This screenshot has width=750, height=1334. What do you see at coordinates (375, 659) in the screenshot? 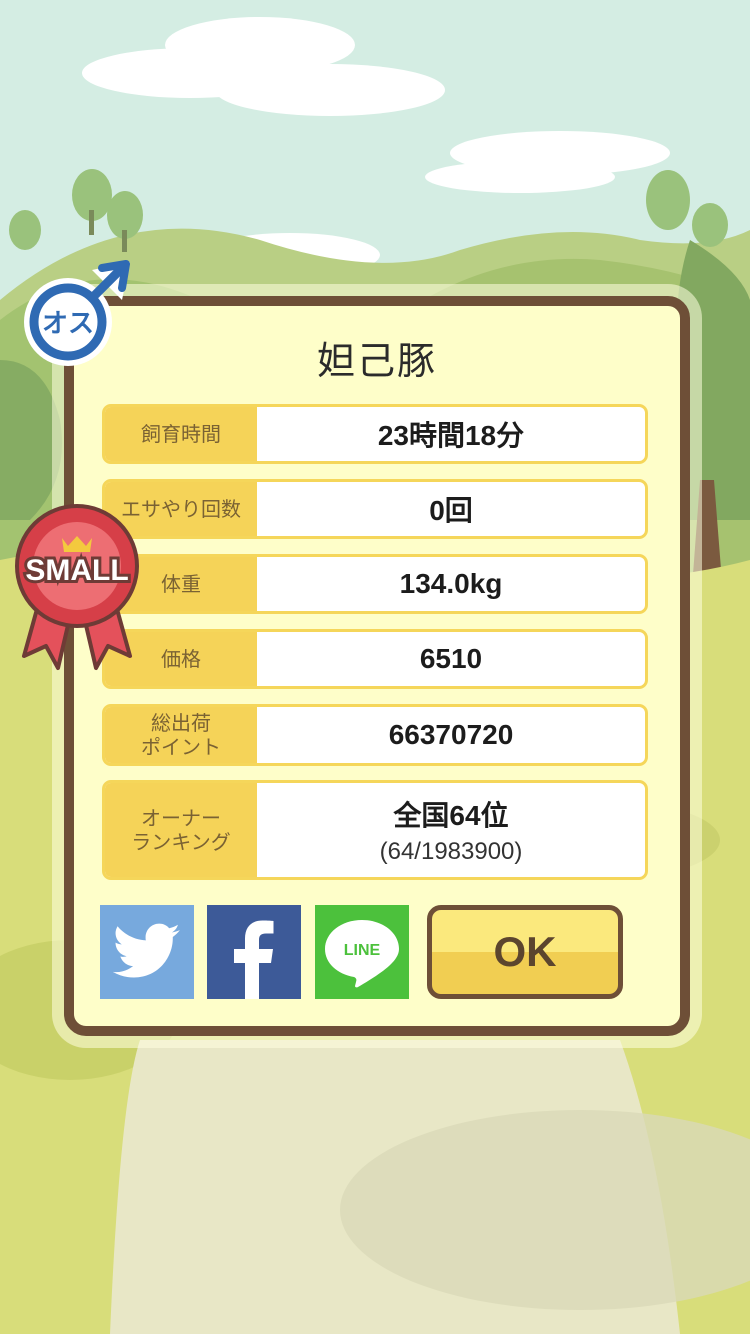
I see `stat-row-price: 価格 6510` at bounding box center [375, 659].